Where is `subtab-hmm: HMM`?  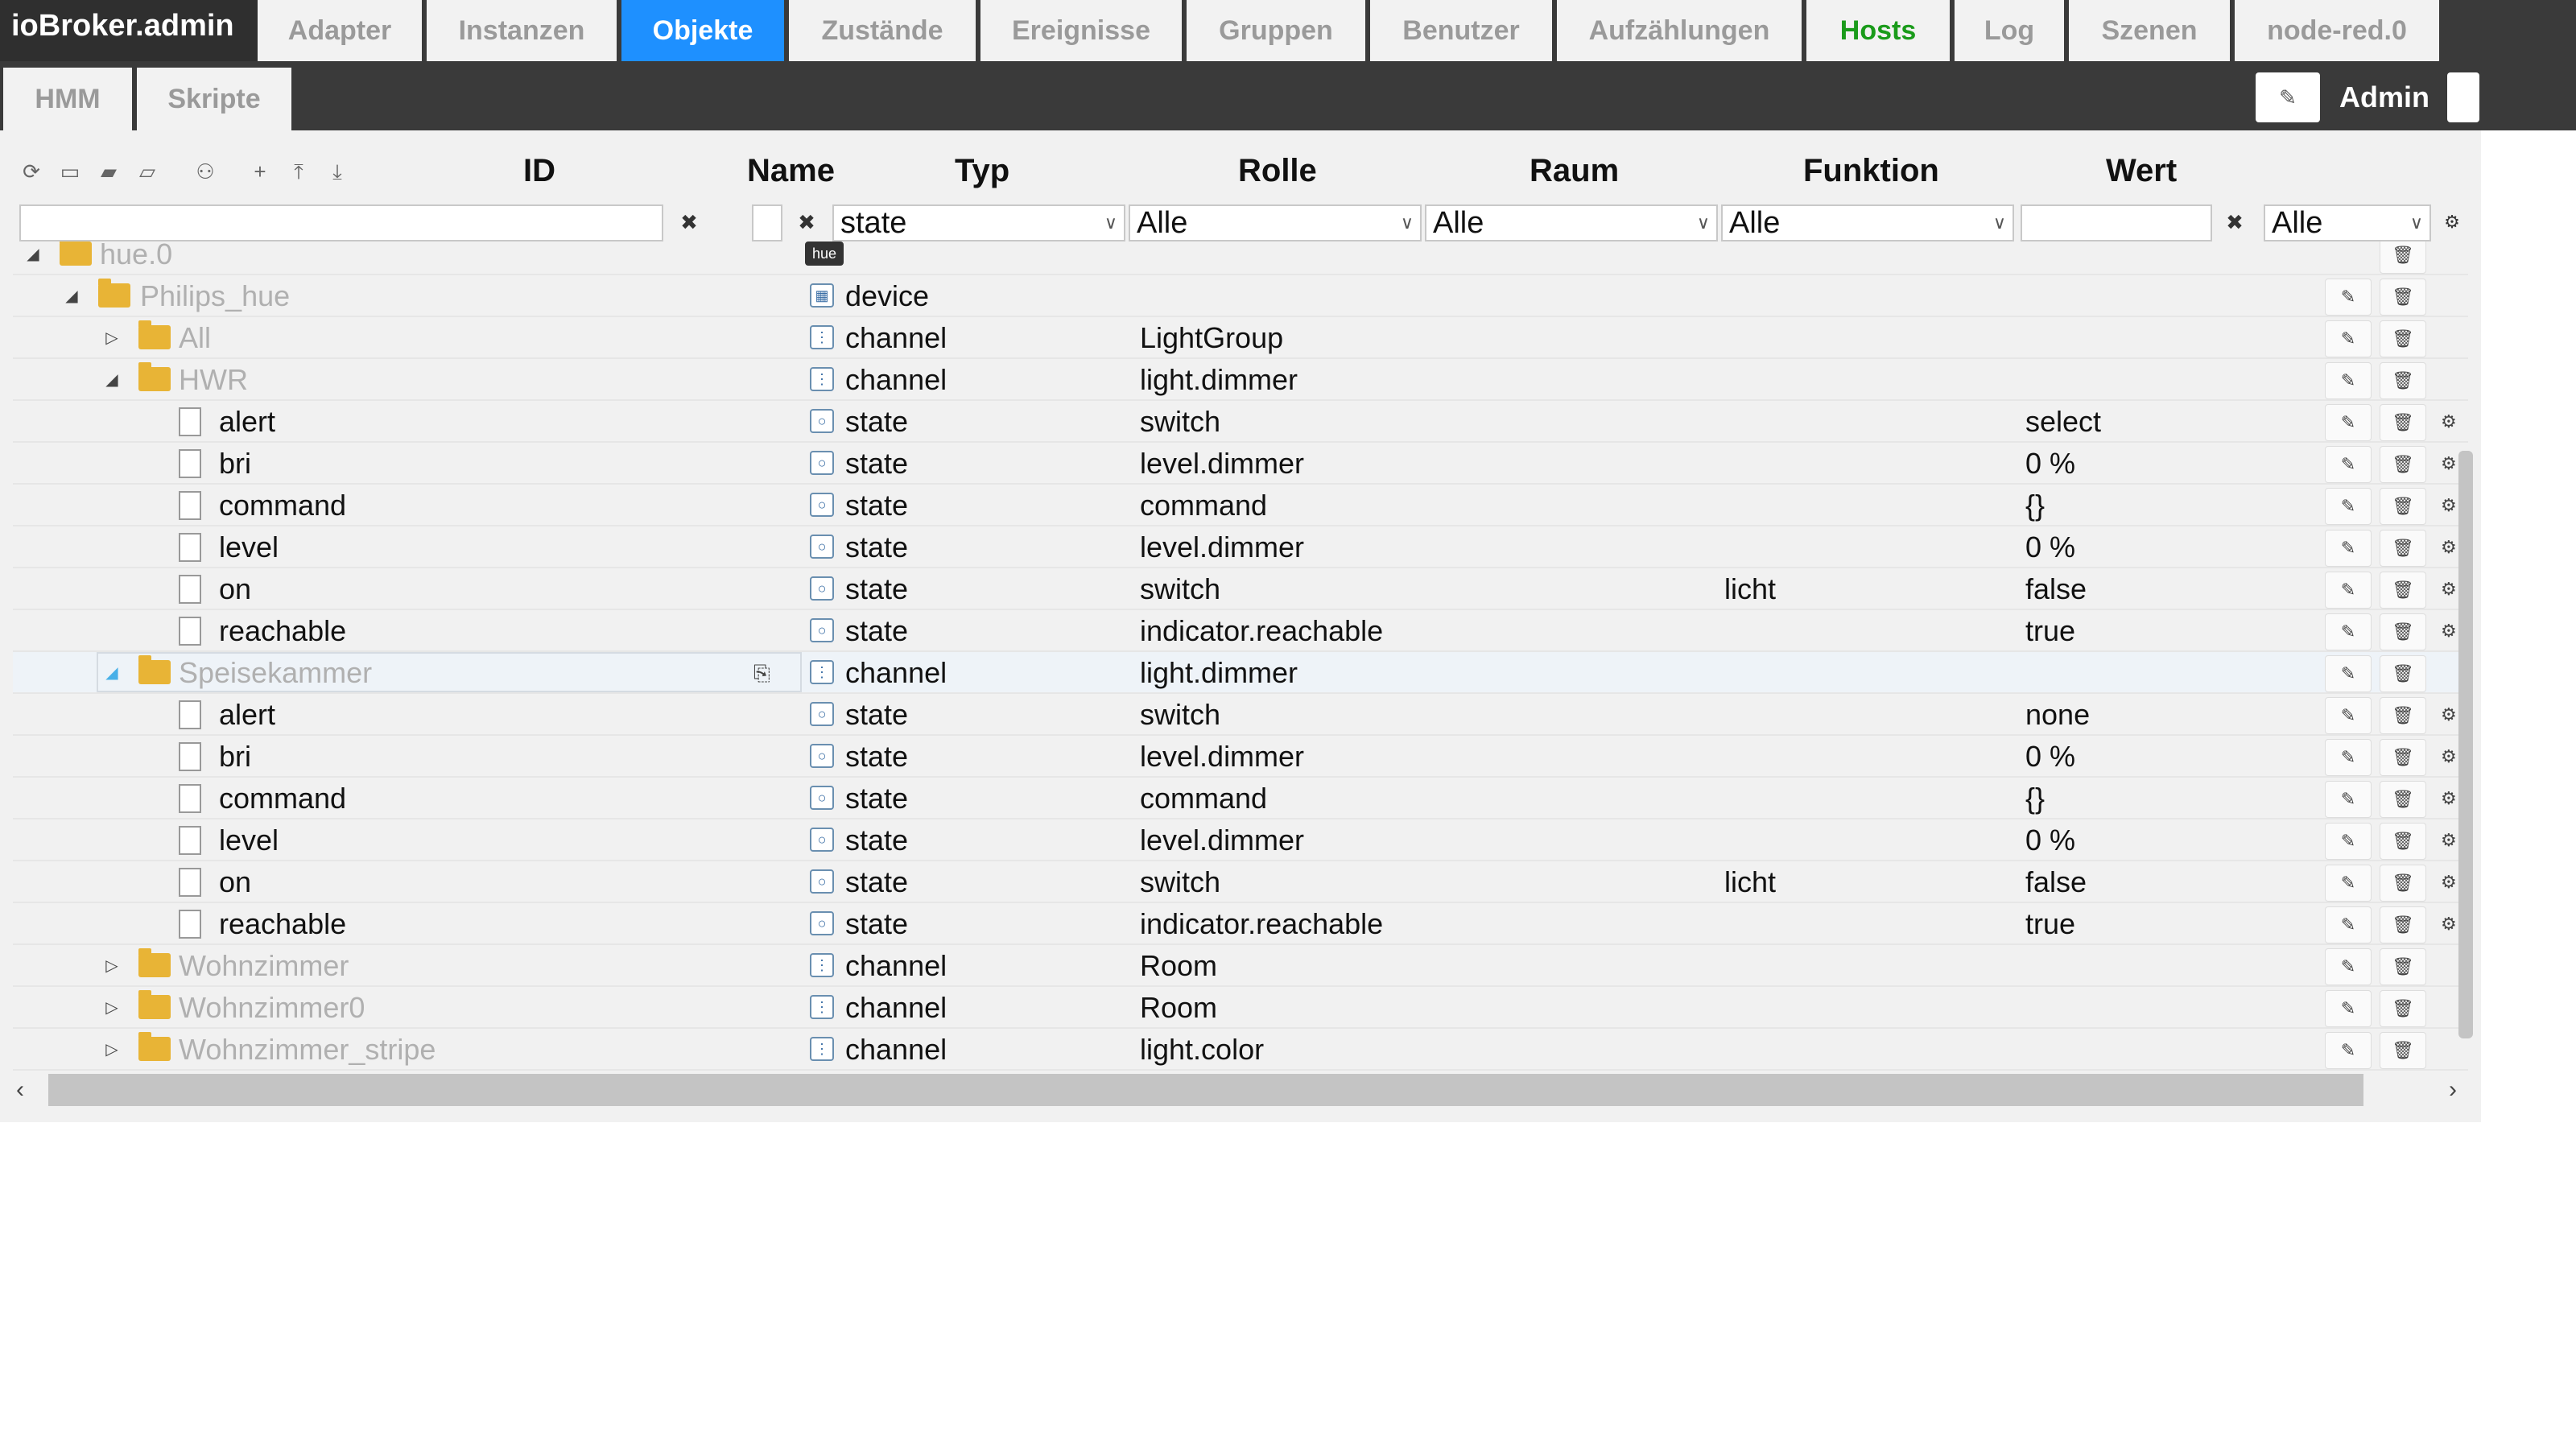
subtab-hmm: HMM is located at coordinates (67, 99).